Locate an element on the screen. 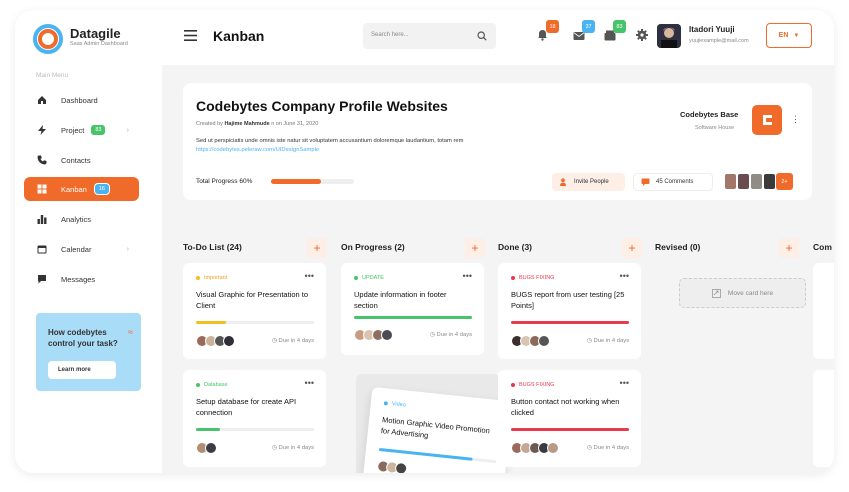  sidebar-item-kanban: Kanban 16 is located at coordinates (81, 189).